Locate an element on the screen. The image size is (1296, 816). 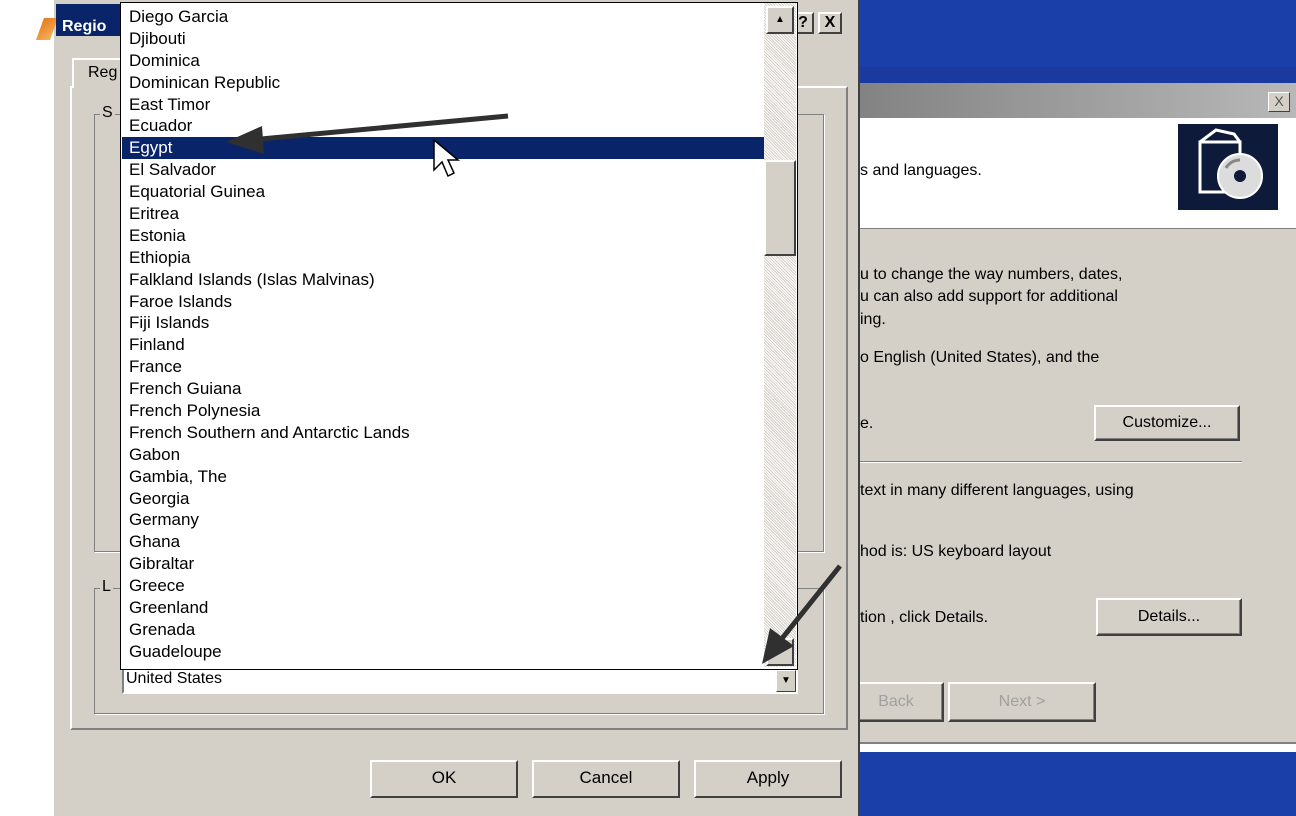
list-item: Eritrea is located at coordinates (443, 214).